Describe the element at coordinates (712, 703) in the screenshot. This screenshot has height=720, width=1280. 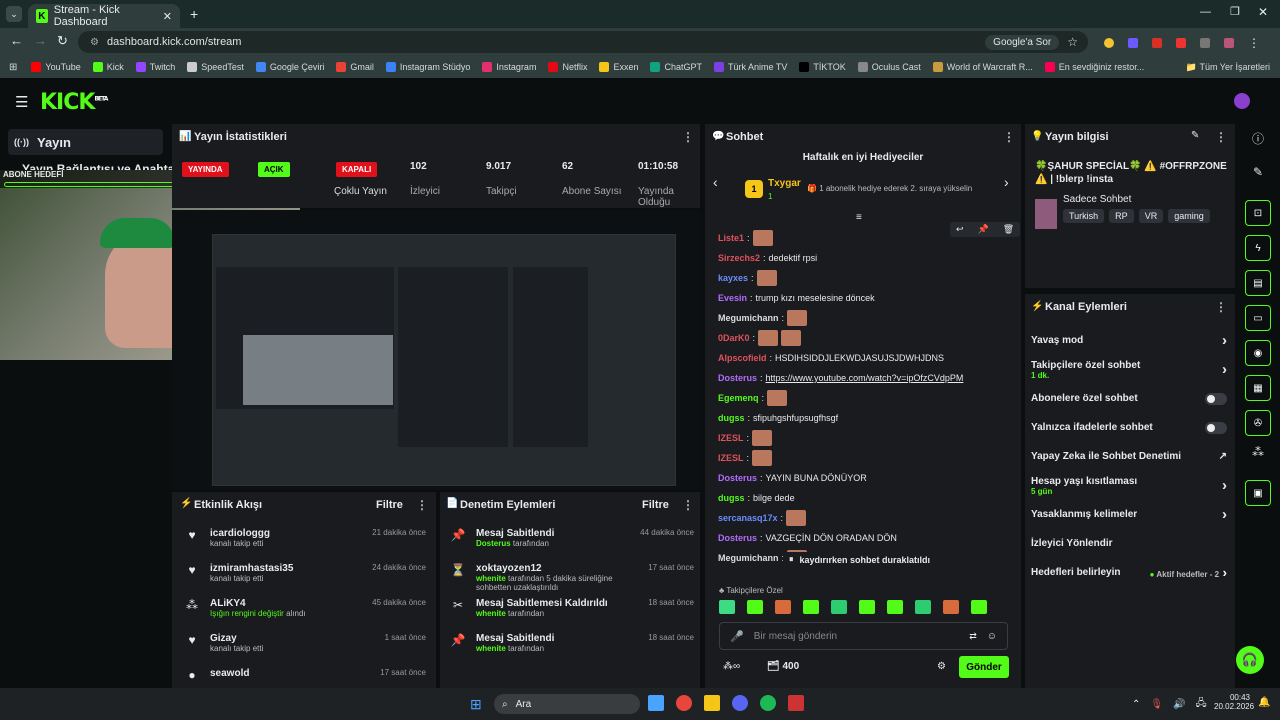
I see `file-explorer-icon` at that location.